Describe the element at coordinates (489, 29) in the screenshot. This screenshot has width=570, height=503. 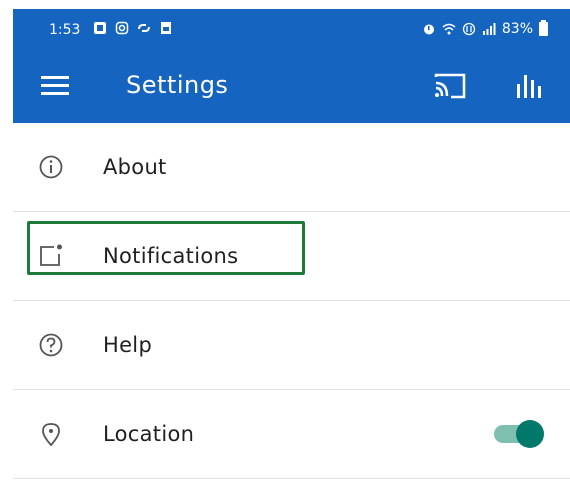
I see `signal-icon` at that location.